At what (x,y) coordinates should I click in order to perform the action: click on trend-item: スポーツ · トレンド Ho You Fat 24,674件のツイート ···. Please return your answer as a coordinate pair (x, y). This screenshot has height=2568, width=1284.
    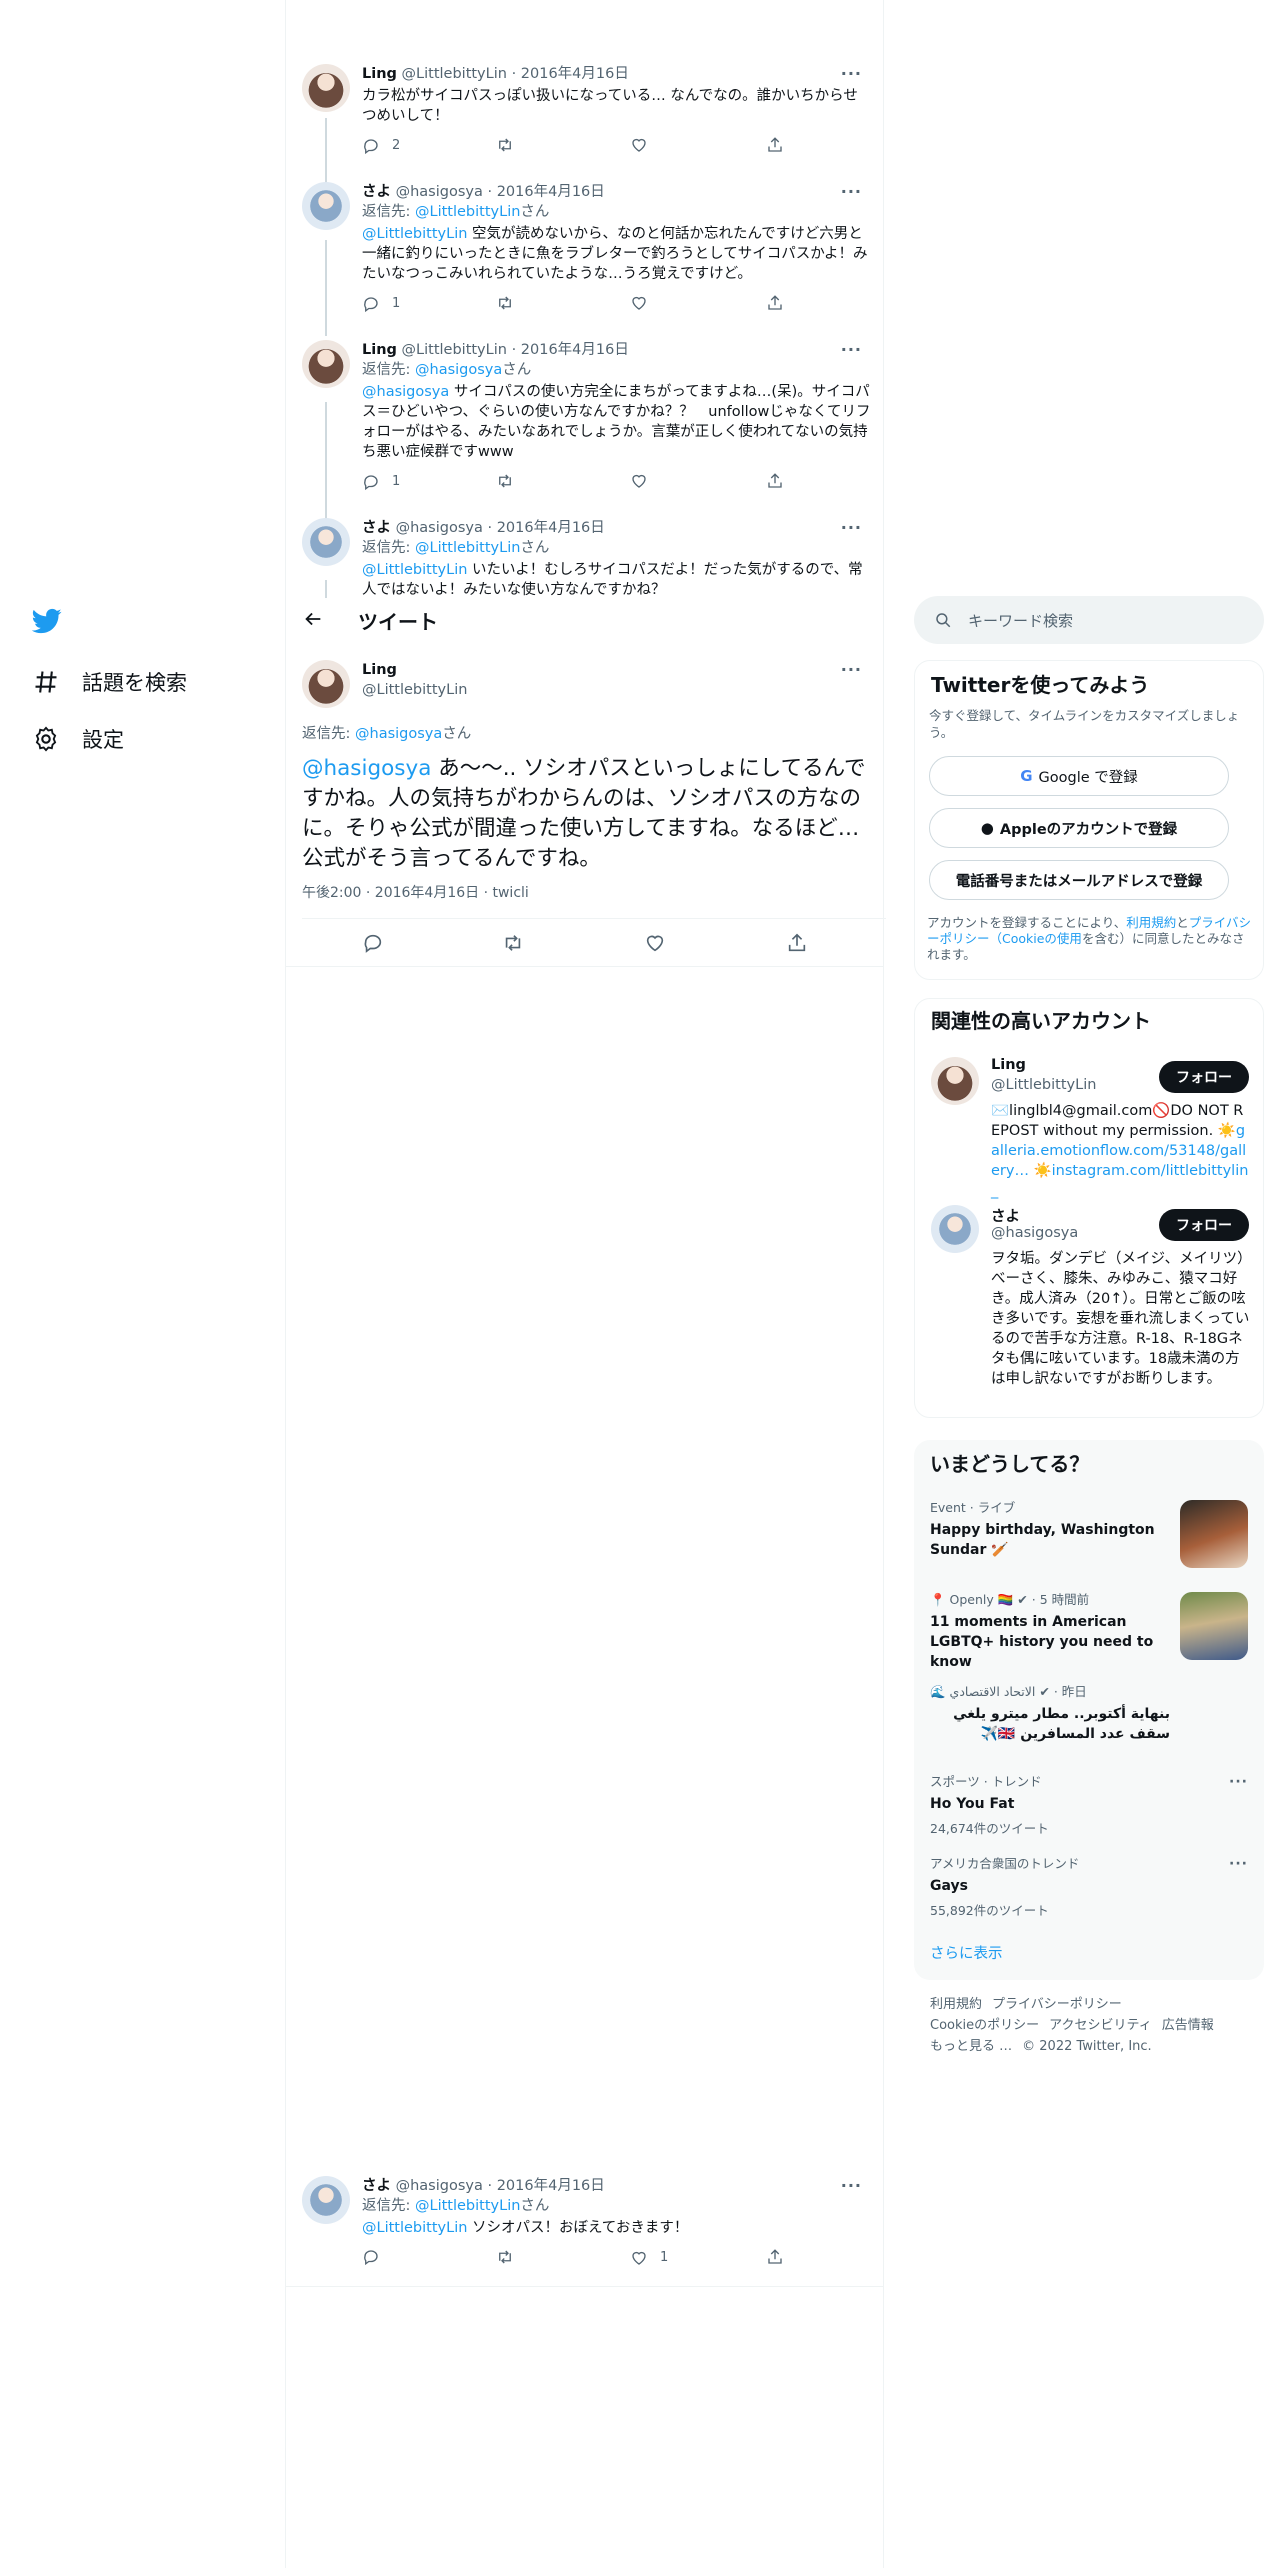
    Looking at the image, I should click on (1089, 1809).